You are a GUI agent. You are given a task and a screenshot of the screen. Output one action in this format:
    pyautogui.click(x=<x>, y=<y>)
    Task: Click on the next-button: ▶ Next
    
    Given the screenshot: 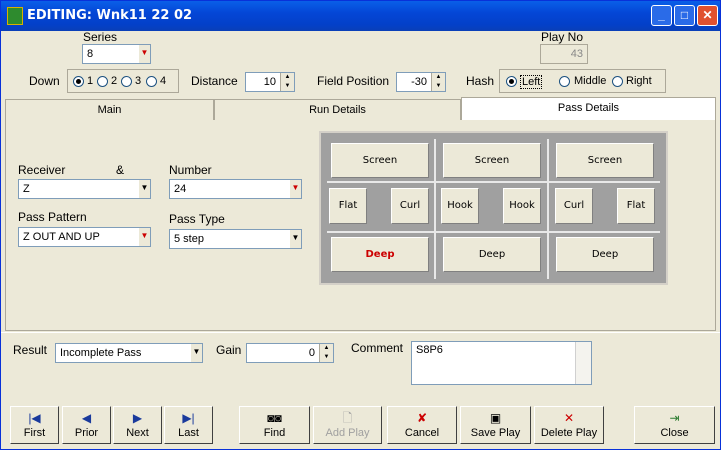 What is the action you would take?
    pyautogui.click(x=137, y=425)
    